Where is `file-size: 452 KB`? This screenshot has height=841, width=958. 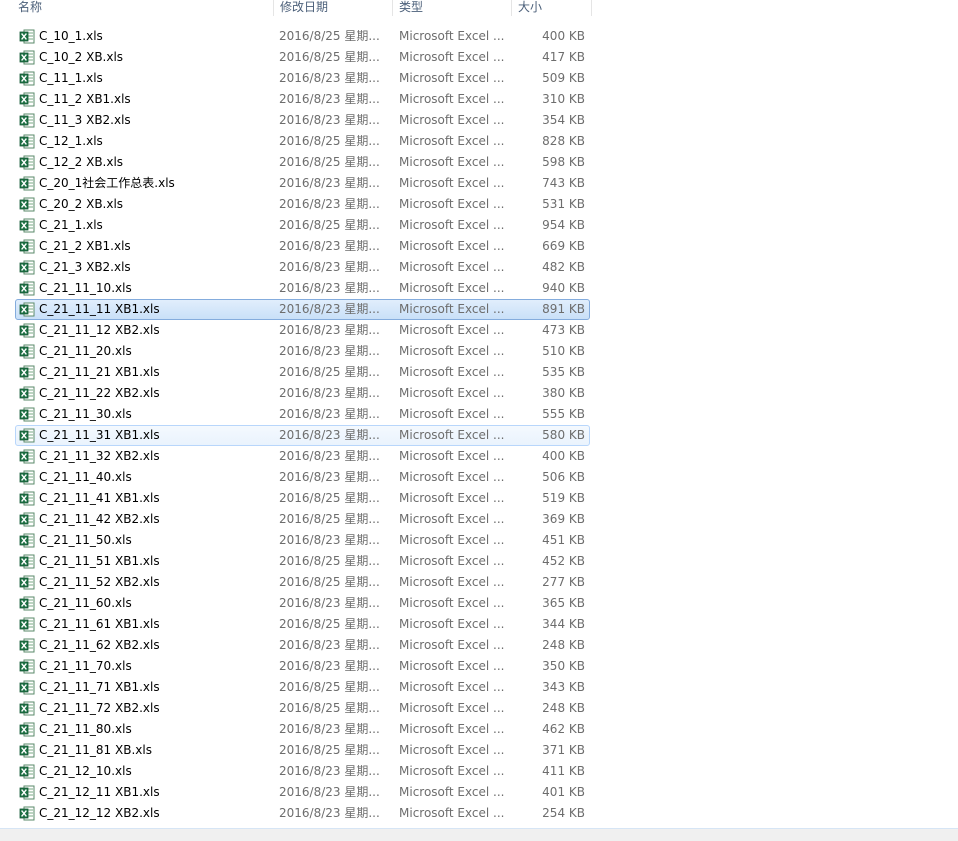
file-size: 452 KB is located at coordinates (563, 561).